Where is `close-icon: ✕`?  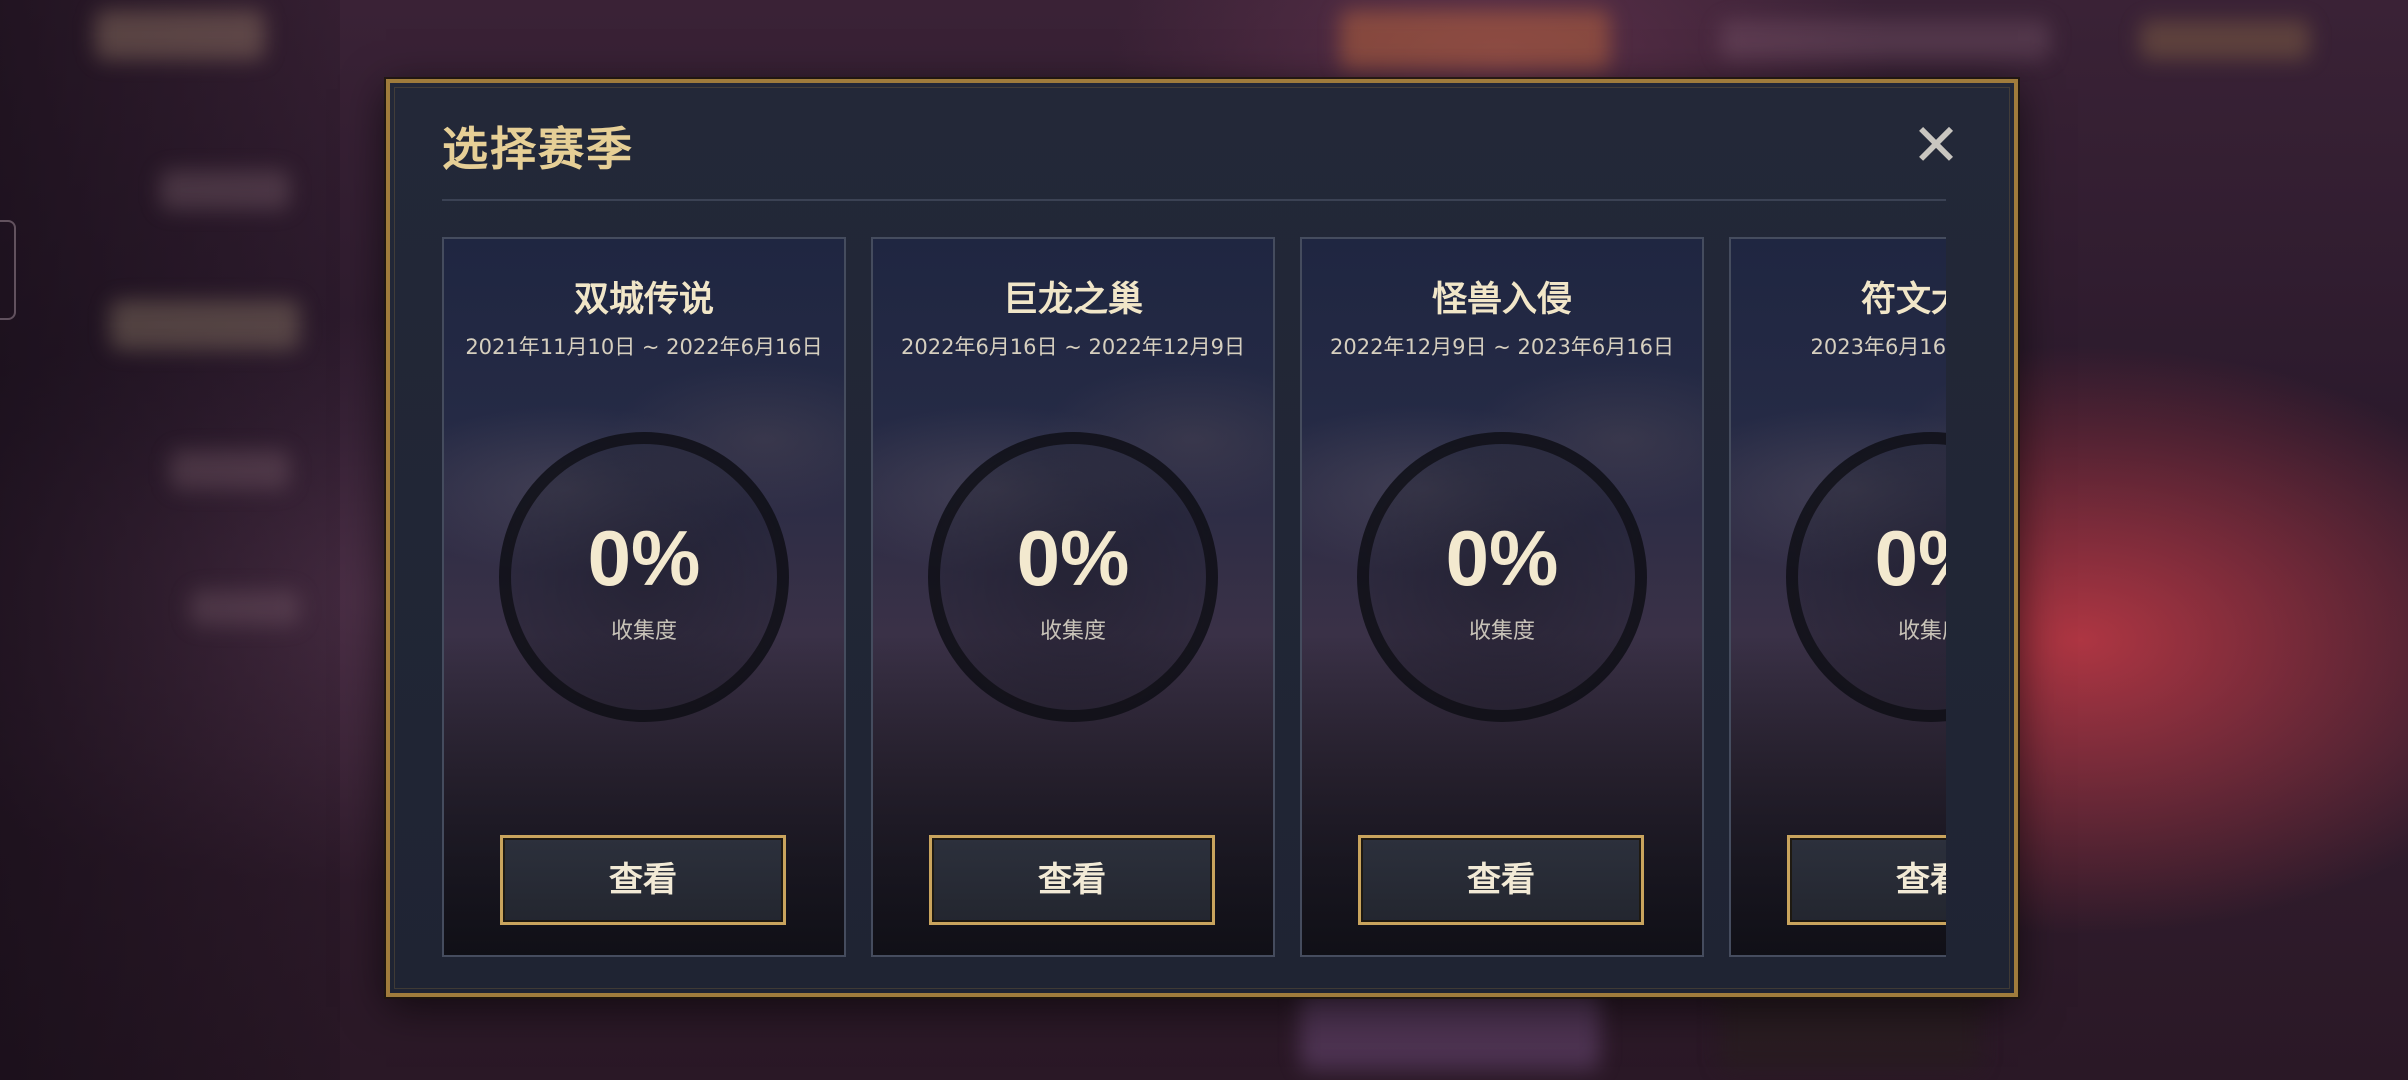
close-icon: ✕ is located at coordinates (1936, 145).